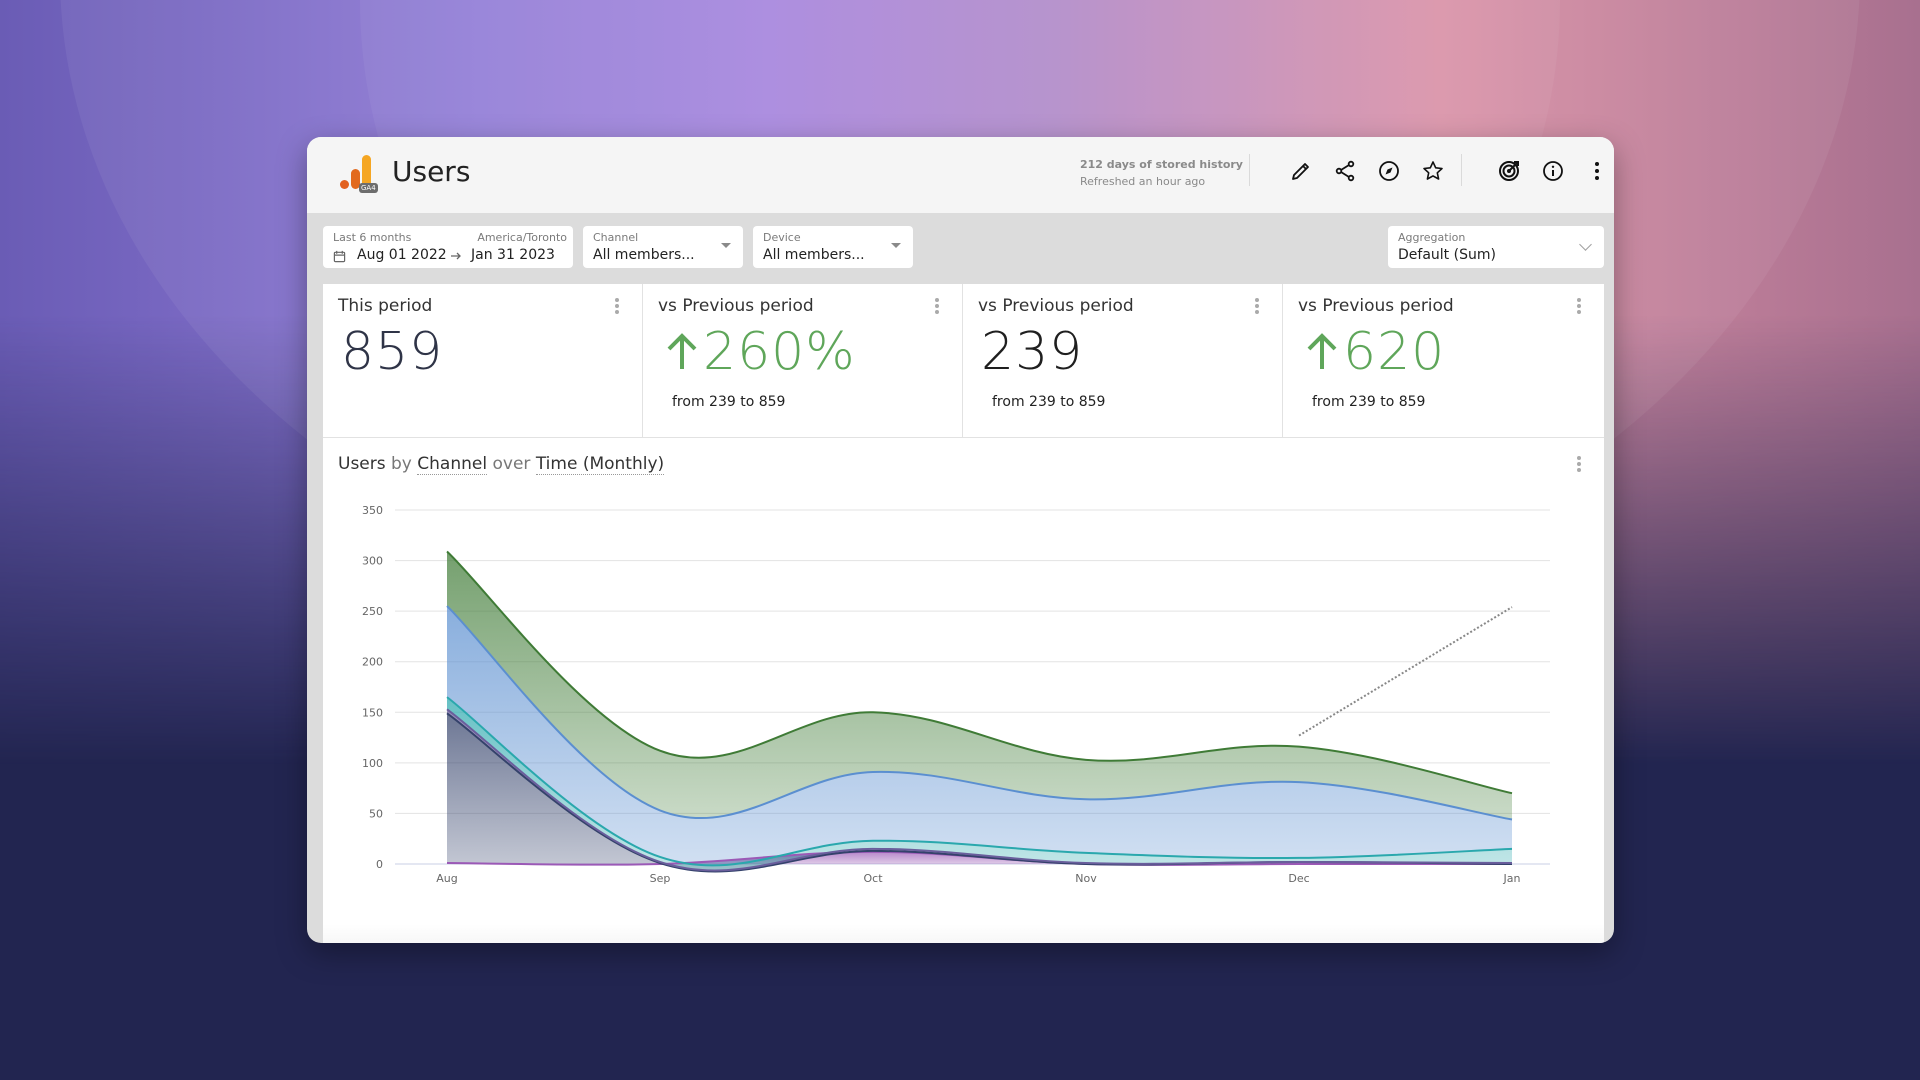  Describe the element at coordinates (1161, 164) in the screenshot. I see `stored-history: 212 days of stored history` at that location.